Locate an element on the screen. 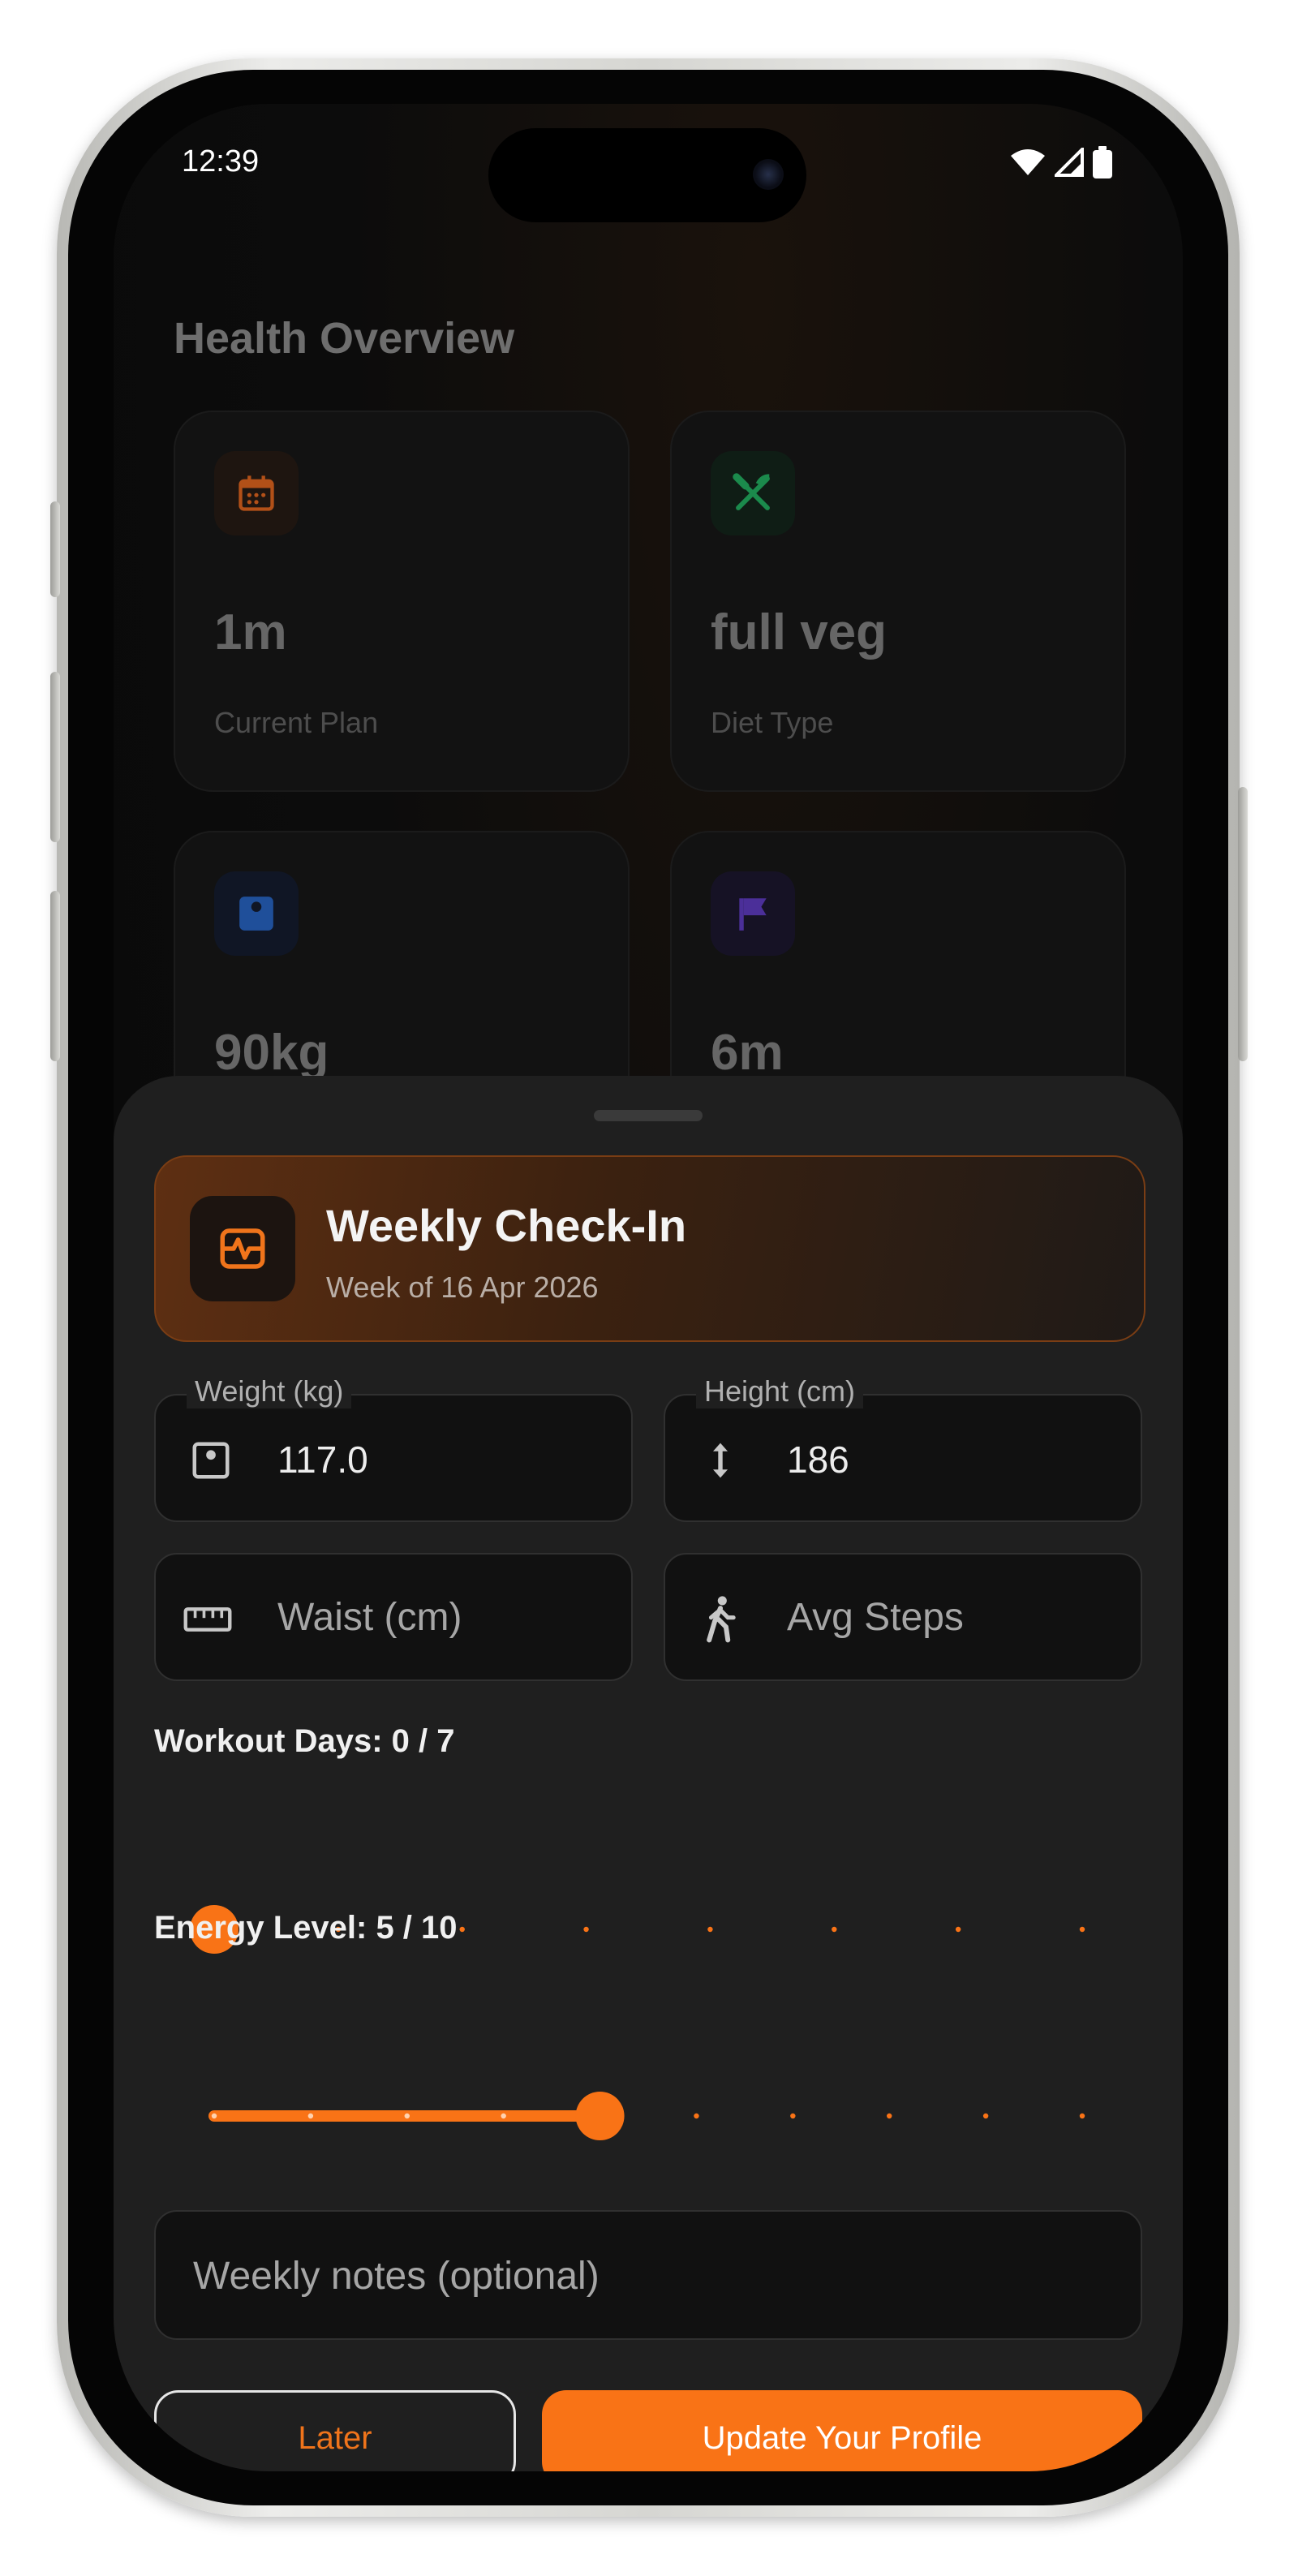 Image resolution: width=1298 pixels, height=2576 pixels. update-profile-button: Update Your Profile is located at coordinates (842, 2430).